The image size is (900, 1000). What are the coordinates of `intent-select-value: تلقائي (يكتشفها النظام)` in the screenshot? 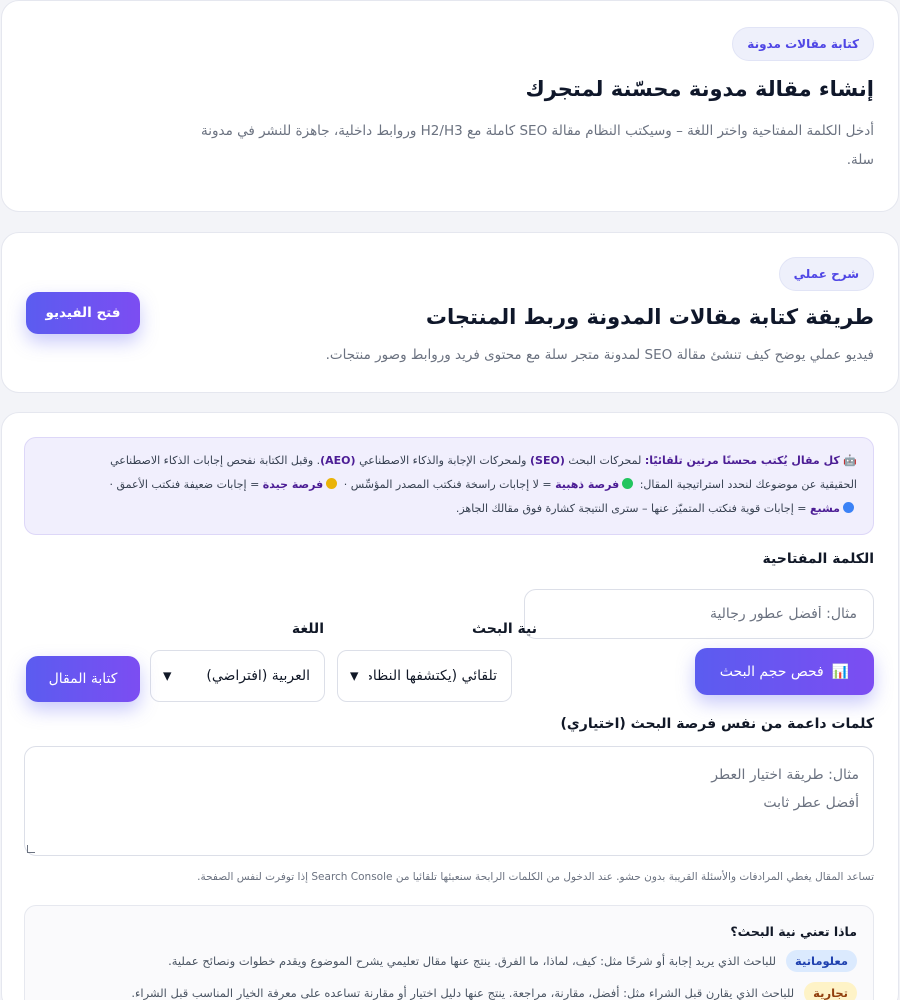 It's located at (433, 676).